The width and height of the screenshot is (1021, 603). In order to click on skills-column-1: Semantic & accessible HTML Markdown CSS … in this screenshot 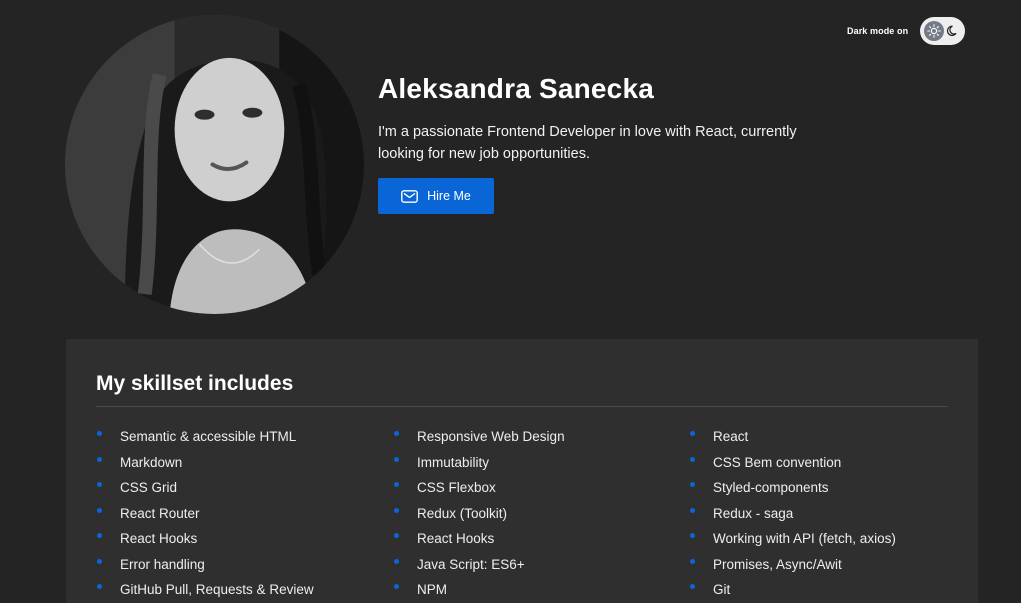, I will do `click(205, 515)`.